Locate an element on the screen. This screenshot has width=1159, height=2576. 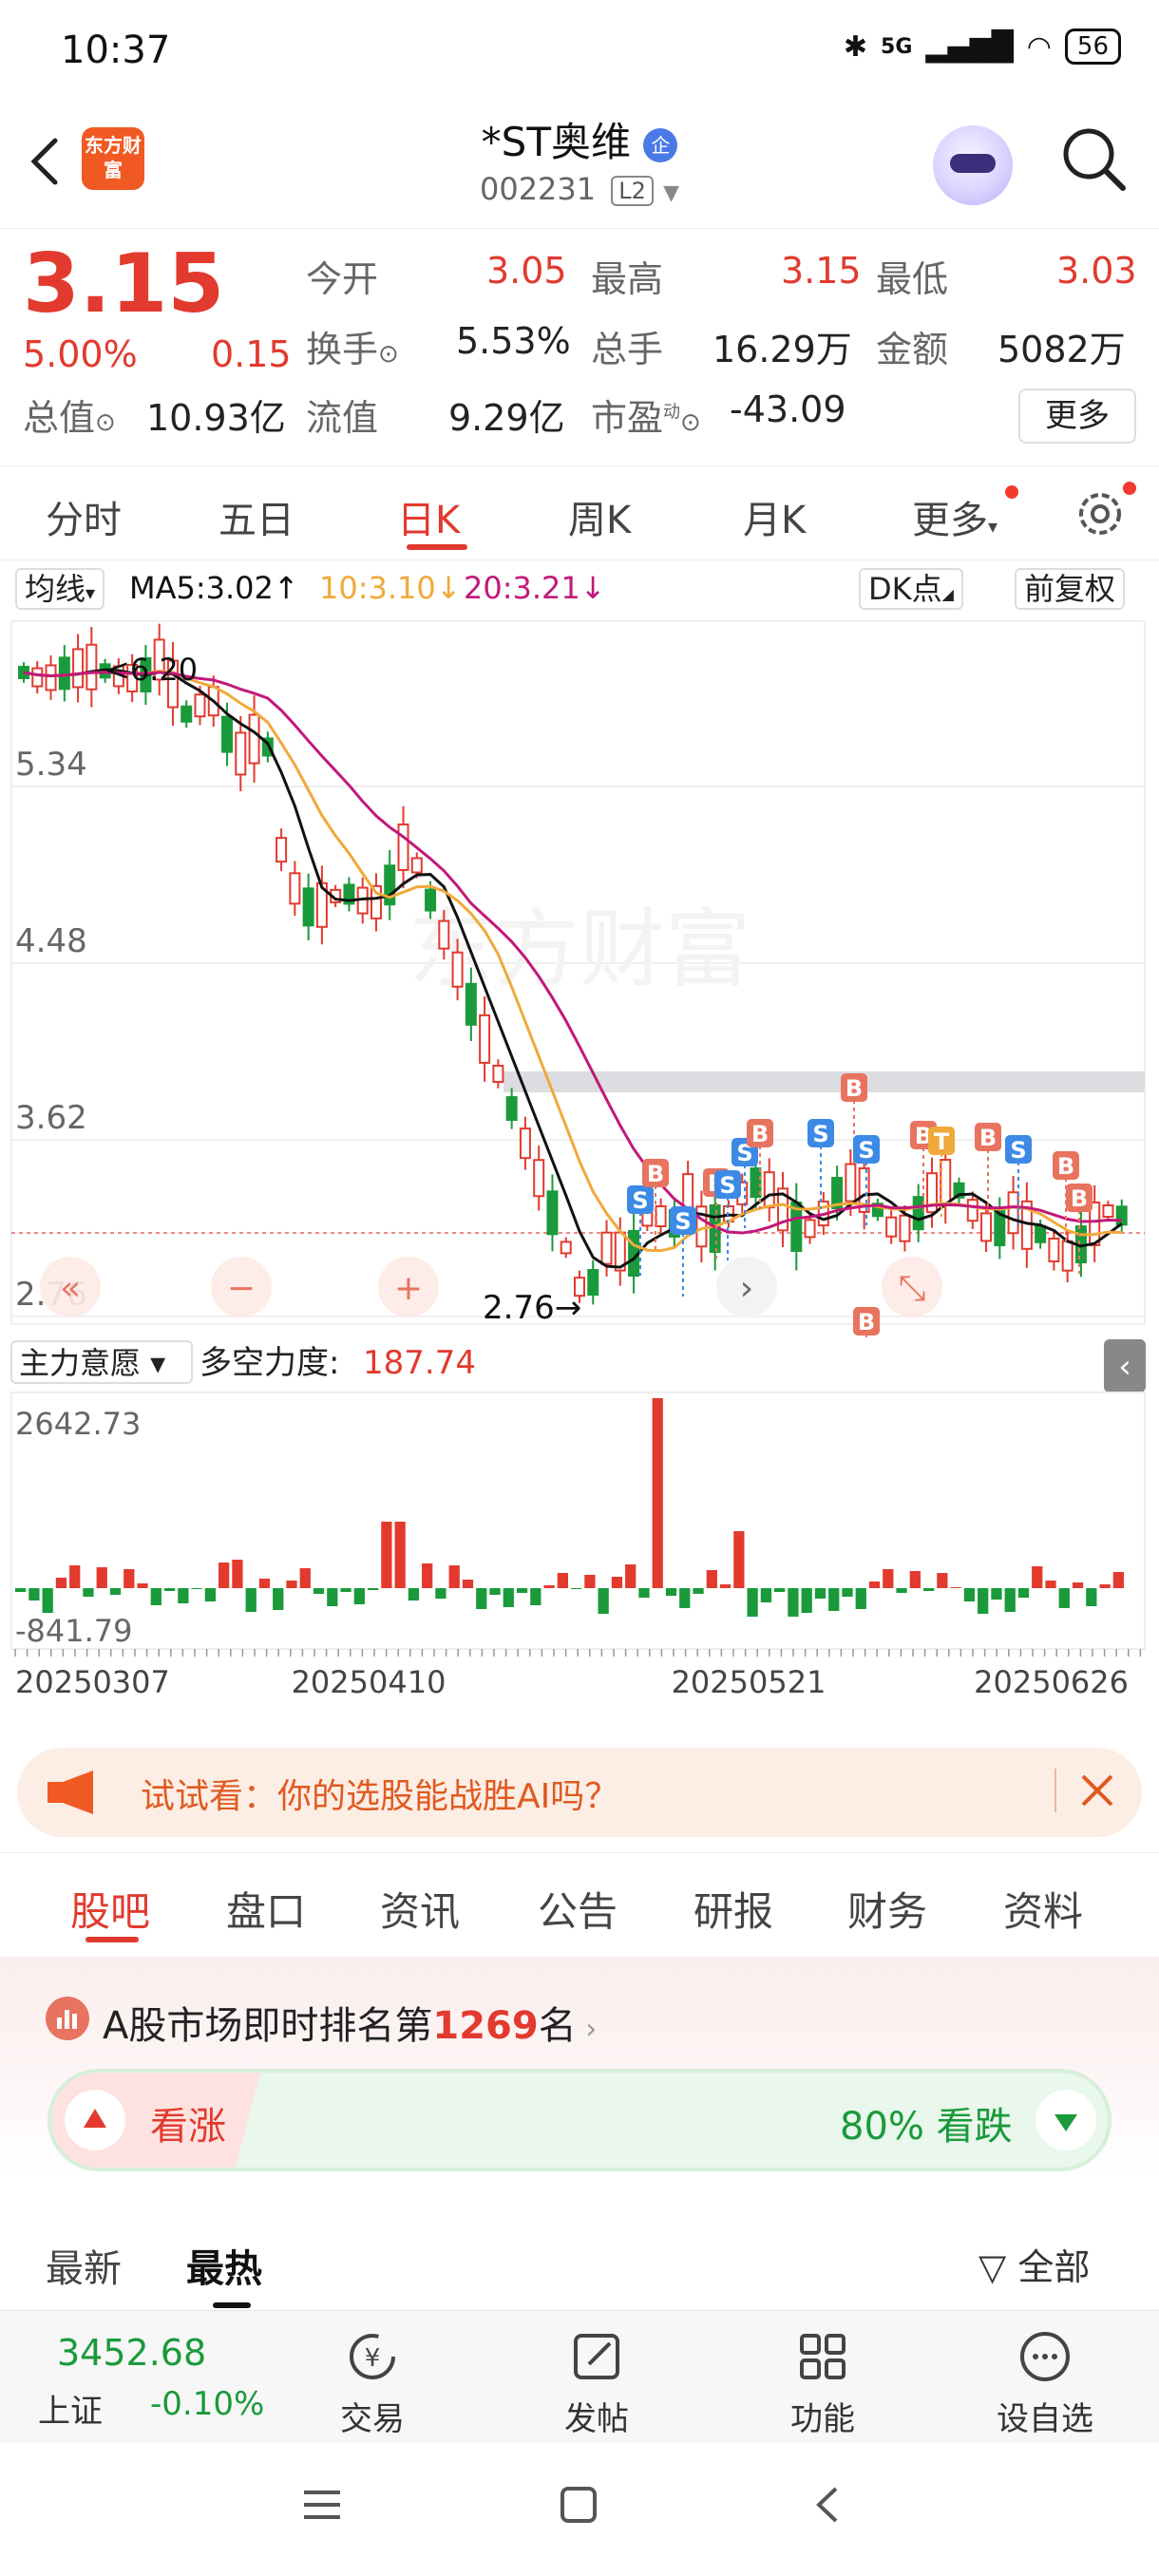
tab-intraday: 分时 is located at coordinates (84, 516).